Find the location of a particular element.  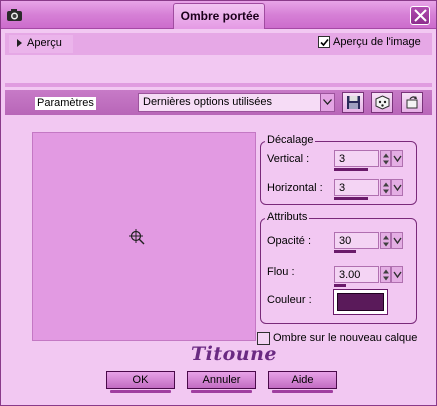

reset-icon is located at coordinates (412, 102).